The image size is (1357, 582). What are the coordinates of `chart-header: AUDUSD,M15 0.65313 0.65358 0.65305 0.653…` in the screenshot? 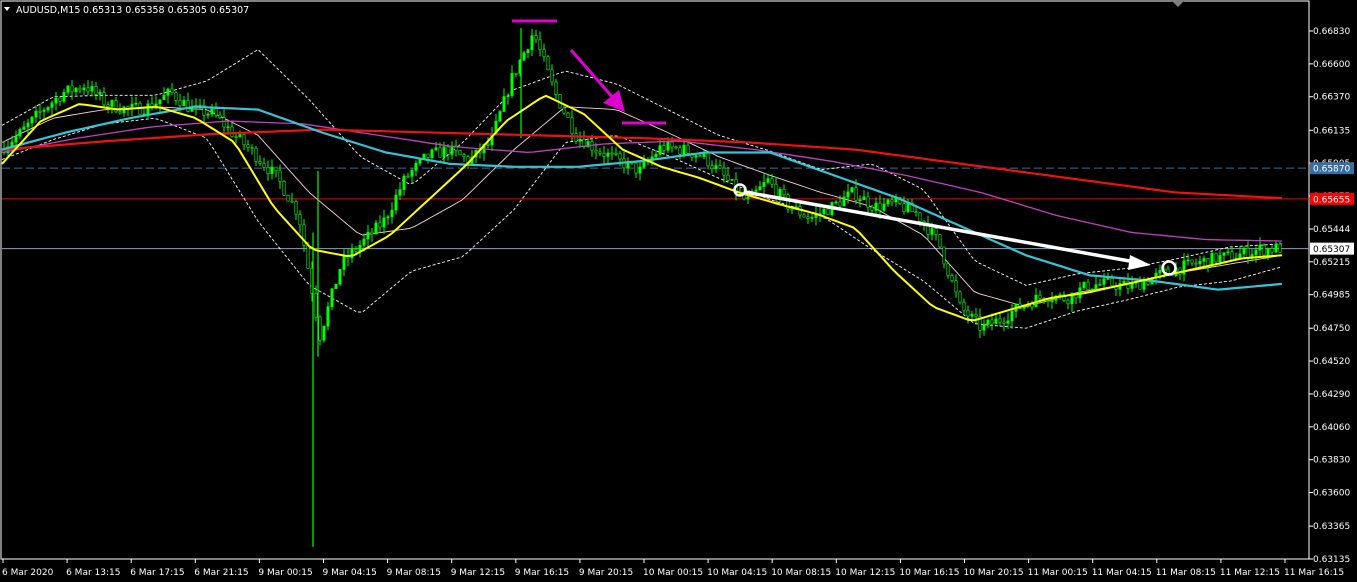 It's located at (126, 10).